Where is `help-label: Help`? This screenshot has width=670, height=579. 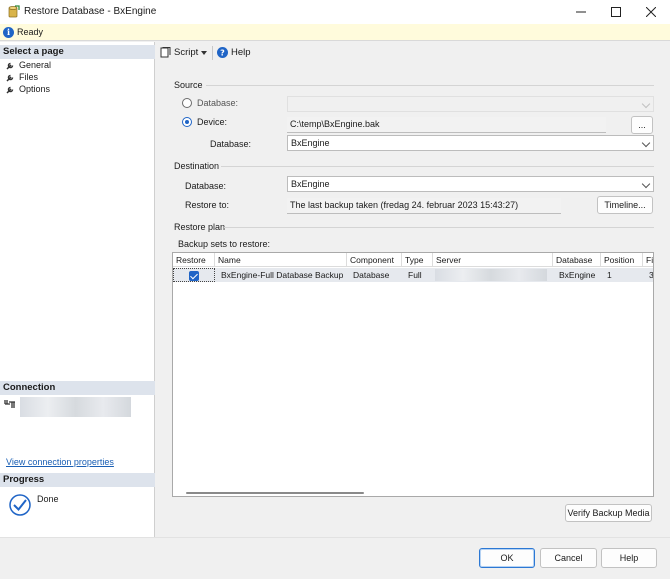 help-label: Help is located at coordinates (241, 52).